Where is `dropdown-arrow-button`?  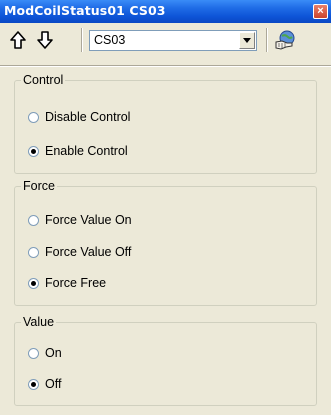
dropdown-arrow-button is located at coordinates (247, 40).